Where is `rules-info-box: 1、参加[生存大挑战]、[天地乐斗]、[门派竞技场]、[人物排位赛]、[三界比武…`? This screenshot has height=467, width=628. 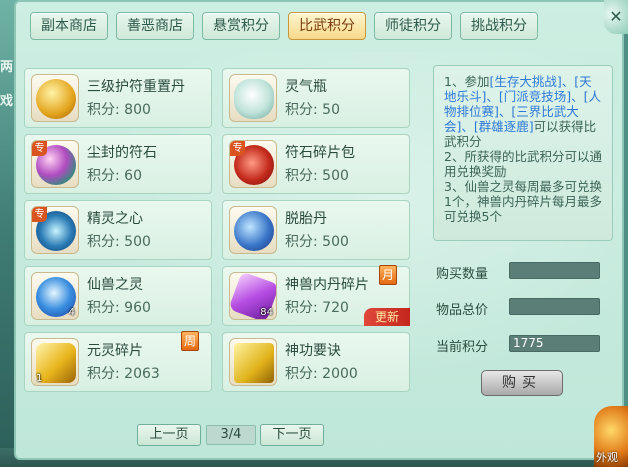
rules-info-box: 1、参加[生存大挑战]、[天地乐斗]、[门派竞技场]、[人物排位赛]、[三界比武… is located at coordinates (523, 153).